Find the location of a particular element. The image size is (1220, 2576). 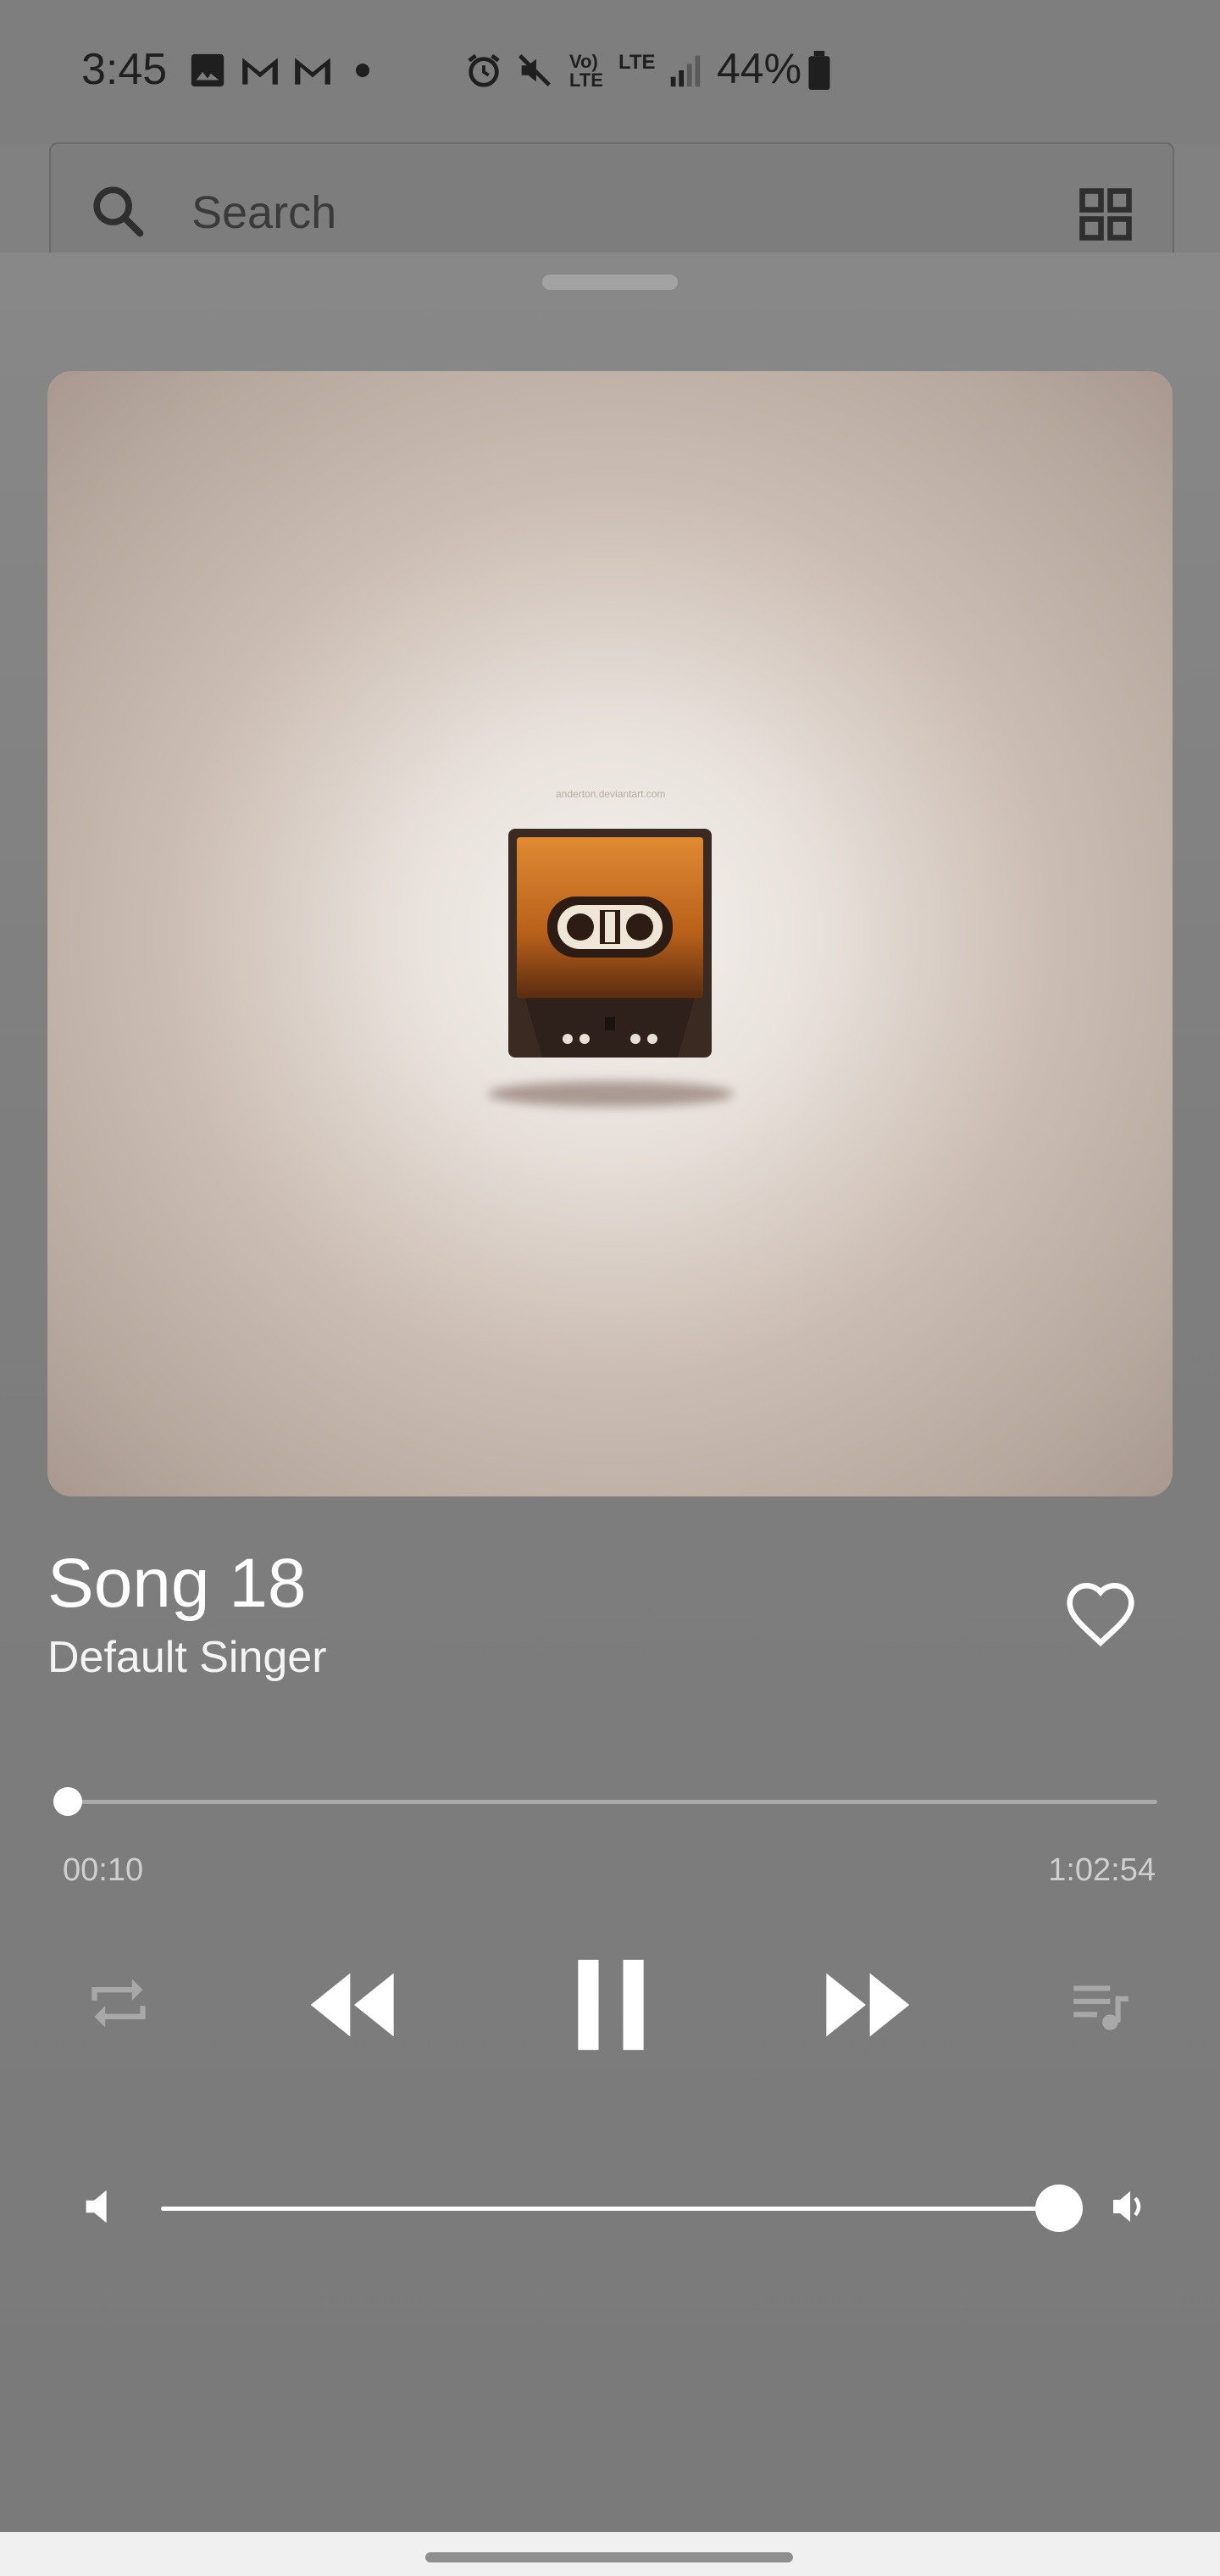

system-navigation-bar is located at coordinates (610, 2554).